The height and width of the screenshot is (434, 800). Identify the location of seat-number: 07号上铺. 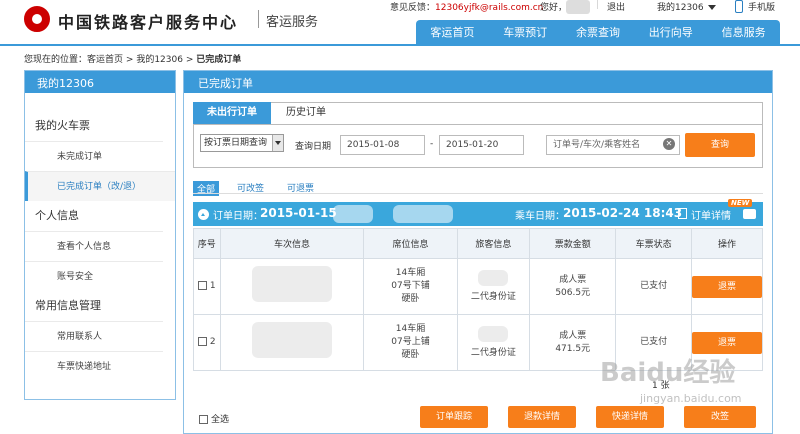
(410, 342).